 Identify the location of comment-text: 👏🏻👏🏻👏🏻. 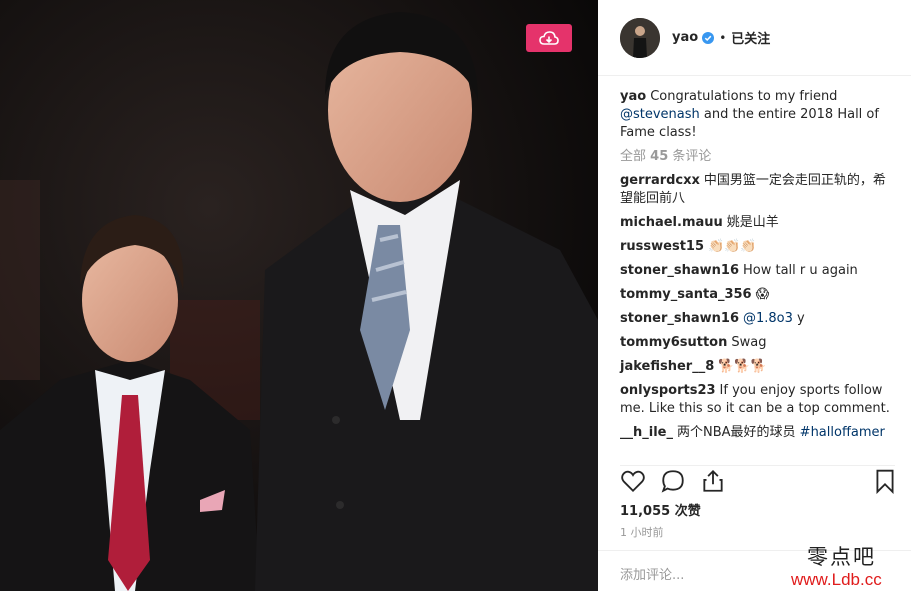
(732, 246).